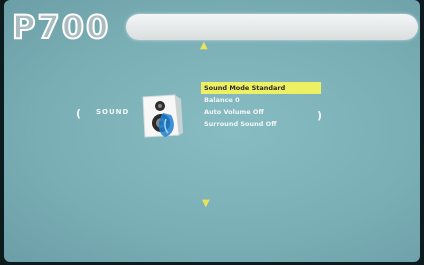  I want to click on menu-item-auto-volume: Auto Volume Off, so click(261, 112).